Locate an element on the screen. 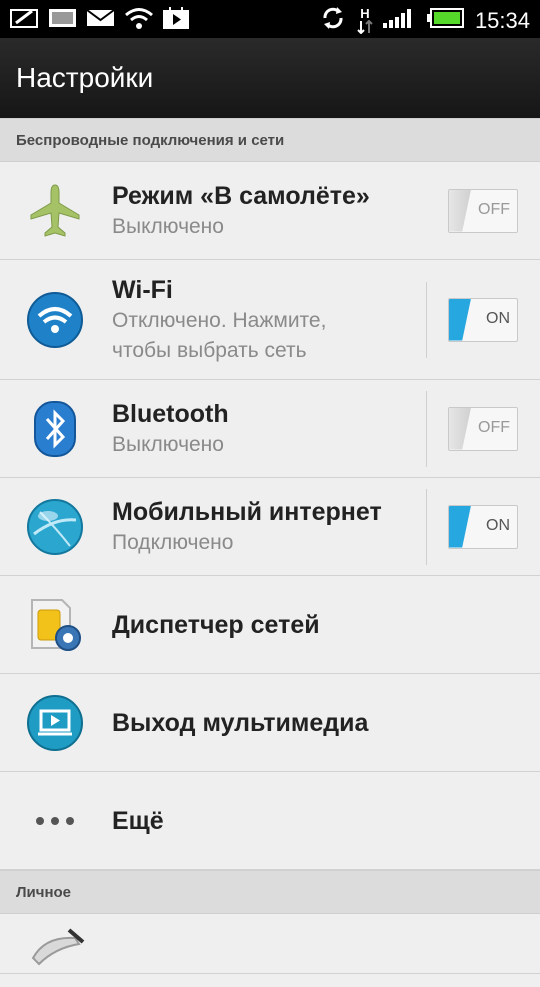 This screenshot has width=540, height=987. mail-icon is located at coordinates (101, 20).